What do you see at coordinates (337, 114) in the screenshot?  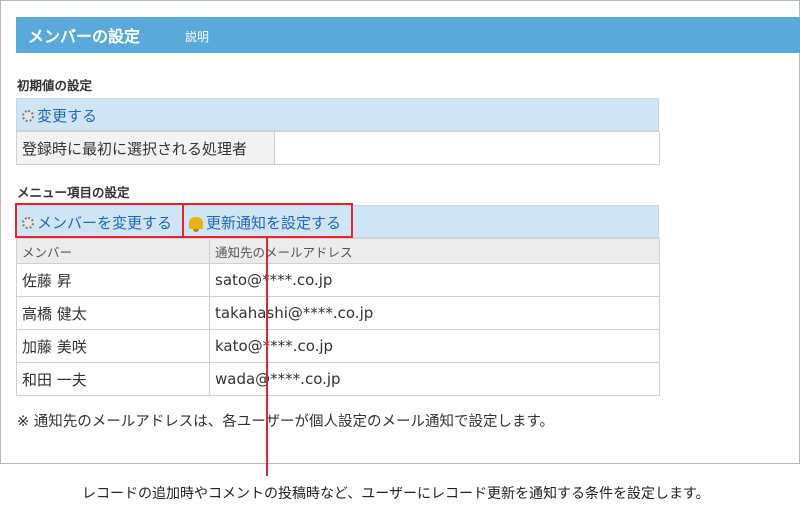 I see `initial-settings-toolbar: 変更する` at bounding box center [337, 114].